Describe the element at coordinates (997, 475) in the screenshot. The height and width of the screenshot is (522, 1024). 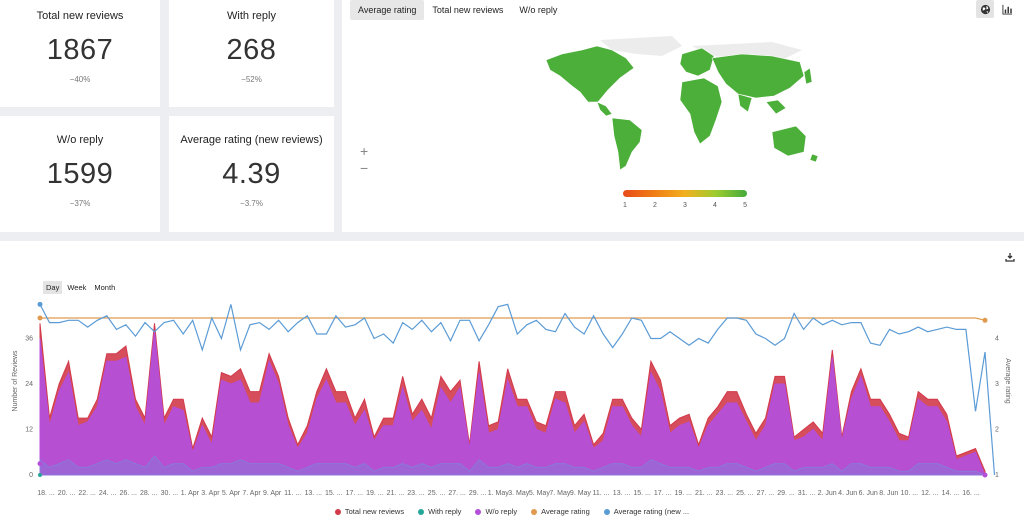
I see `y2-tick-label: 1` at that location.